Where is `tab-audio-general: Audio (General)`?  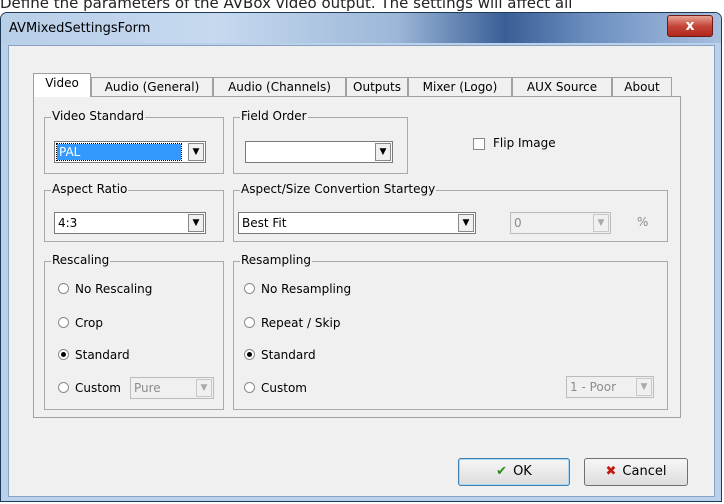
tab-audio-general: Audio (General) is located at coordinates (152, 86).